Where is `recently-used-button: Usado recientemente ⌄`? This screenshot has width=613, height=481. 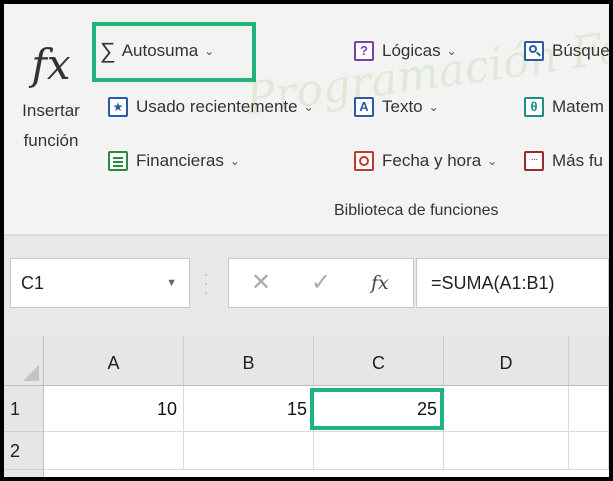
recently-used-button: Usado recientemente ⌄ is located at coordinates (211, 107).